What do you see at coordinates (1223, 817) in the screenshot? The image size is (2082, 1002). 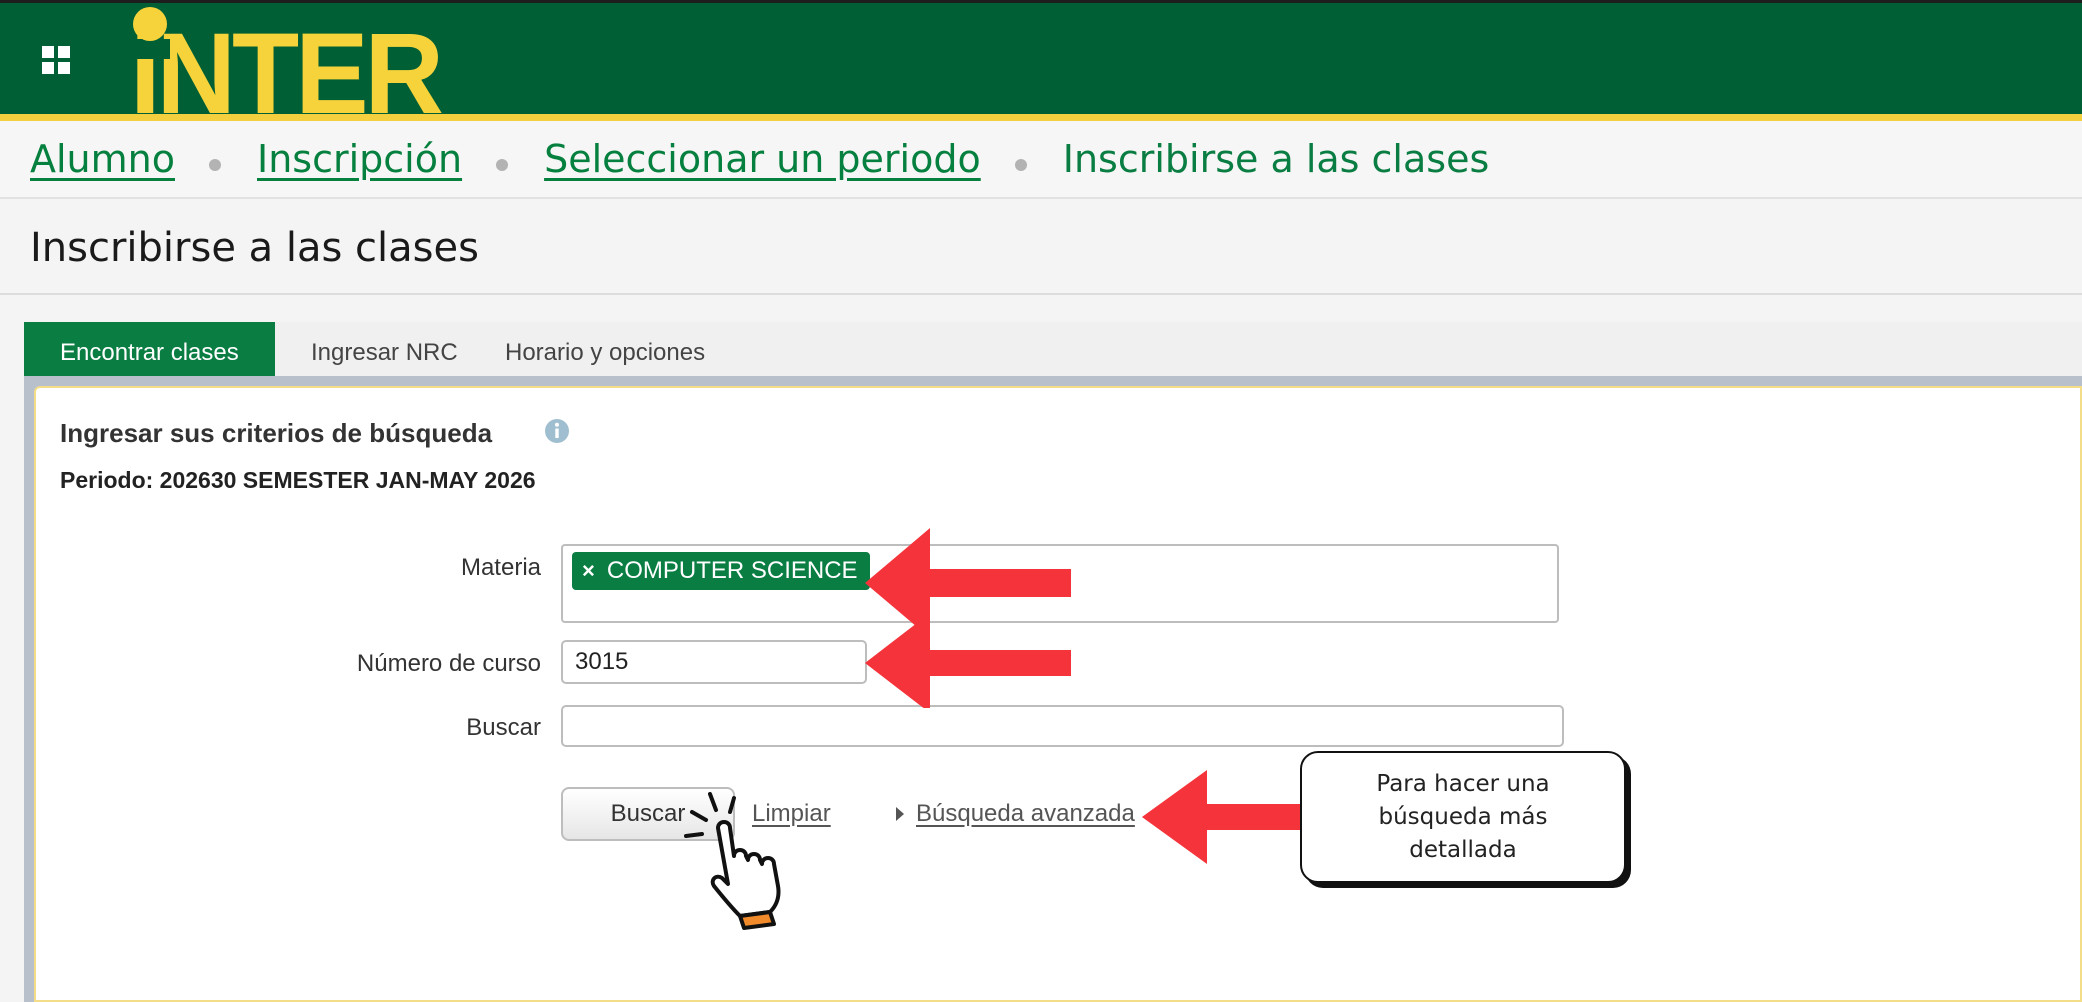 I see `annotation-arrow-avanzada` at bounding box center [1223, 817].